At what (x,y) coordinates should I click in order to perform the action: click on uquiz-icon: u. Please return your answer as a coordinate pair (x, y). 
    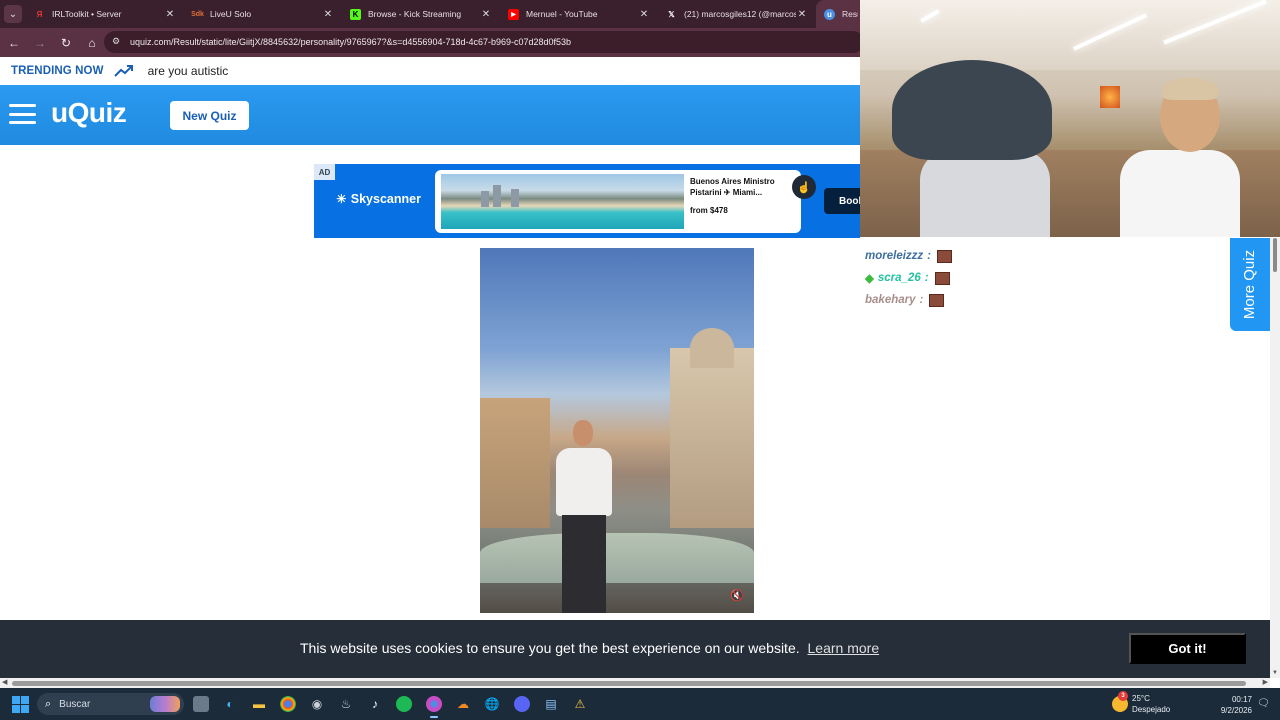
    Looking at the image, I should click on (829, 14).